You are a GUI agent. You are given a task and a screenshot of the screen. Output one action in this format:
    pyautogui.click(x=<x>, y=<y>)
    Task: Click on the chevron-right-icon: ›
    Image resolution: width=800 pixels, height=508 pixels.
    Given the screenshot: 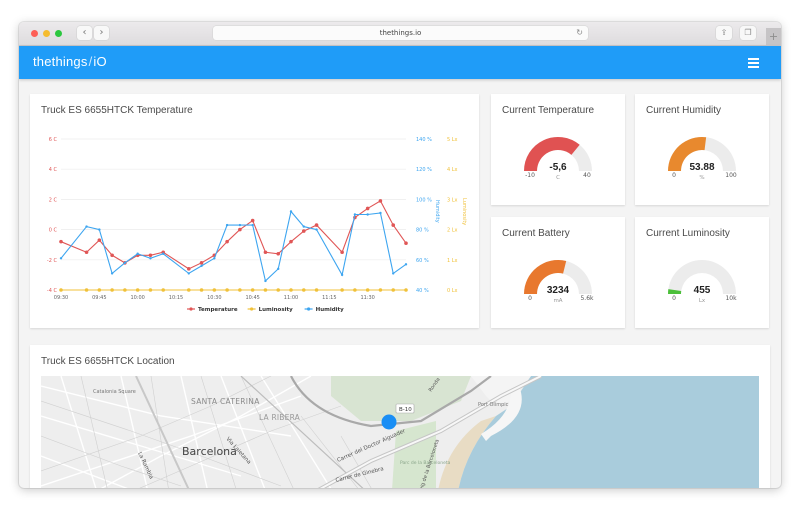 What is the action you would take?
    pyautogui.click(x=101, y=32)
    